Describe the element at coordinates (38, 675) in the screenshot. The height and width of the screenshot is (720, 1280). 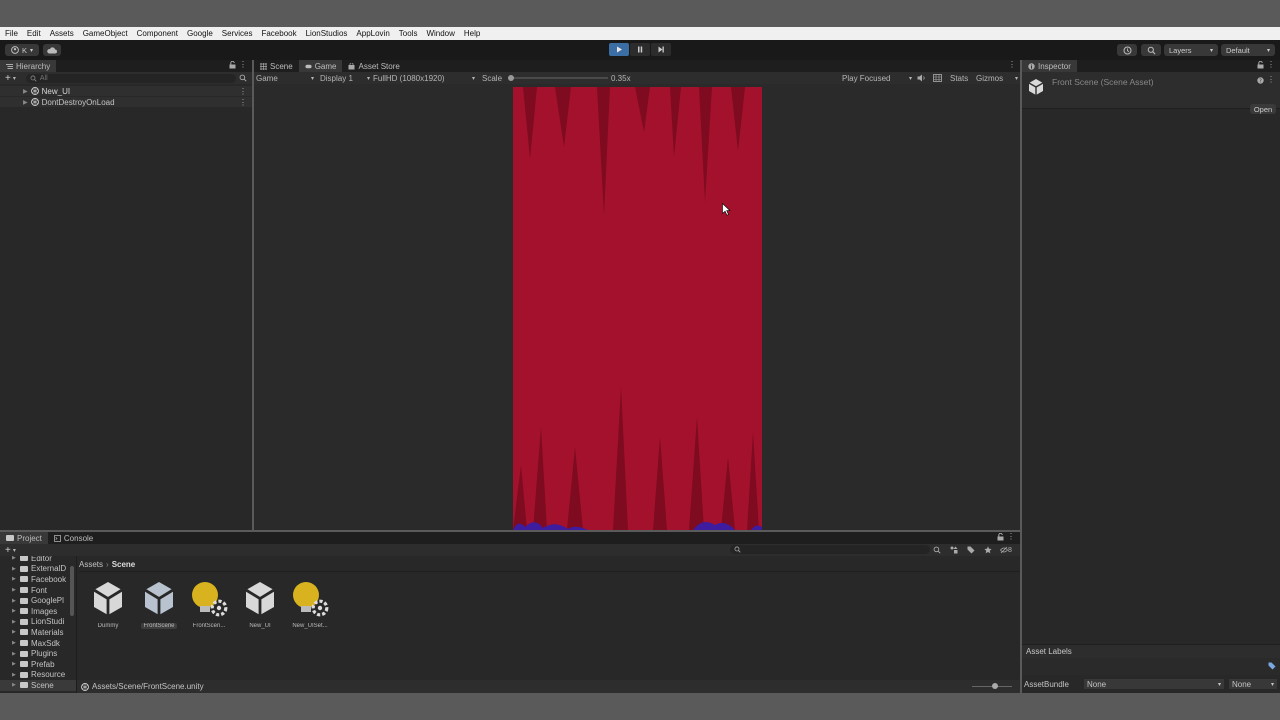
I see `folder-tree-item: ▶ Resource` at that location.